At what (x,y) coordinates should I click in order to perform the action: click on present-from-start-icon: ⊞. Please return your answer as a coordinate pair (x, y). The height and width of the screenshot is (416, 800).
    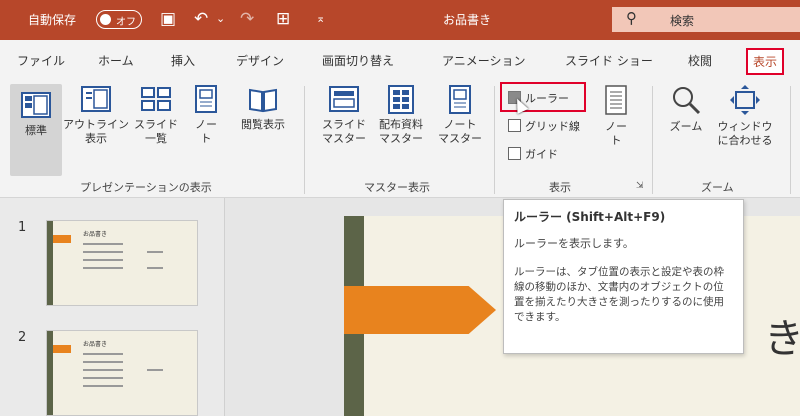
    Looking at the image, I should click on (283, 19).